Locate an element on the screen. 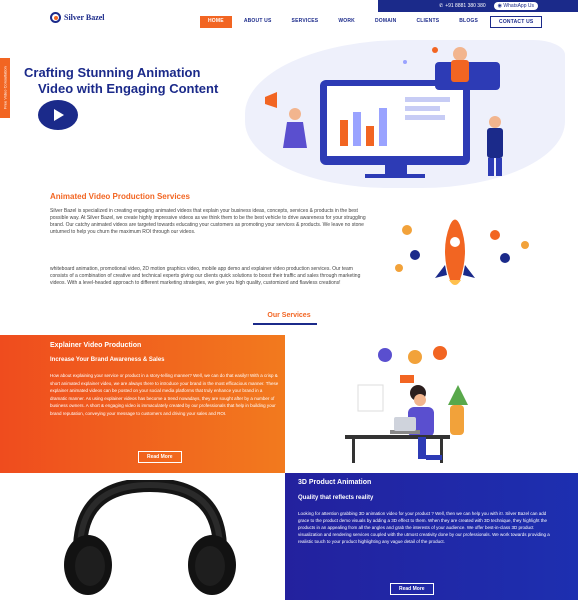  play-video-button is located at coordinates (58, 115).